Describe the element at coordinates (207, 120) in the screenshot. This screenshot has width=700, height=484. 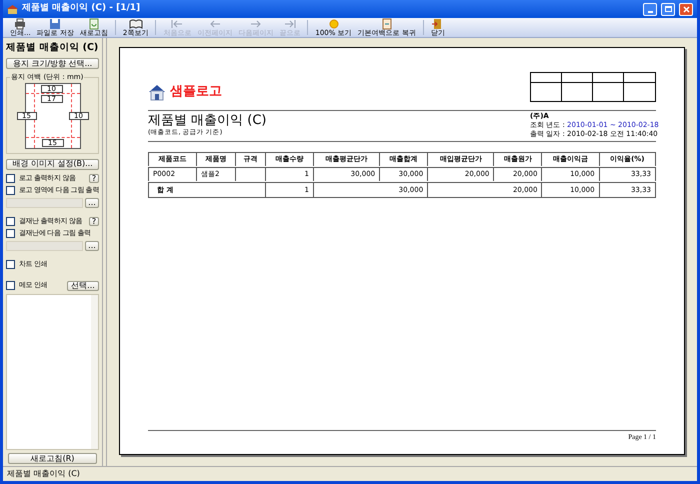
I see `report-title: 제품별 매출이익 (C)` at that location.